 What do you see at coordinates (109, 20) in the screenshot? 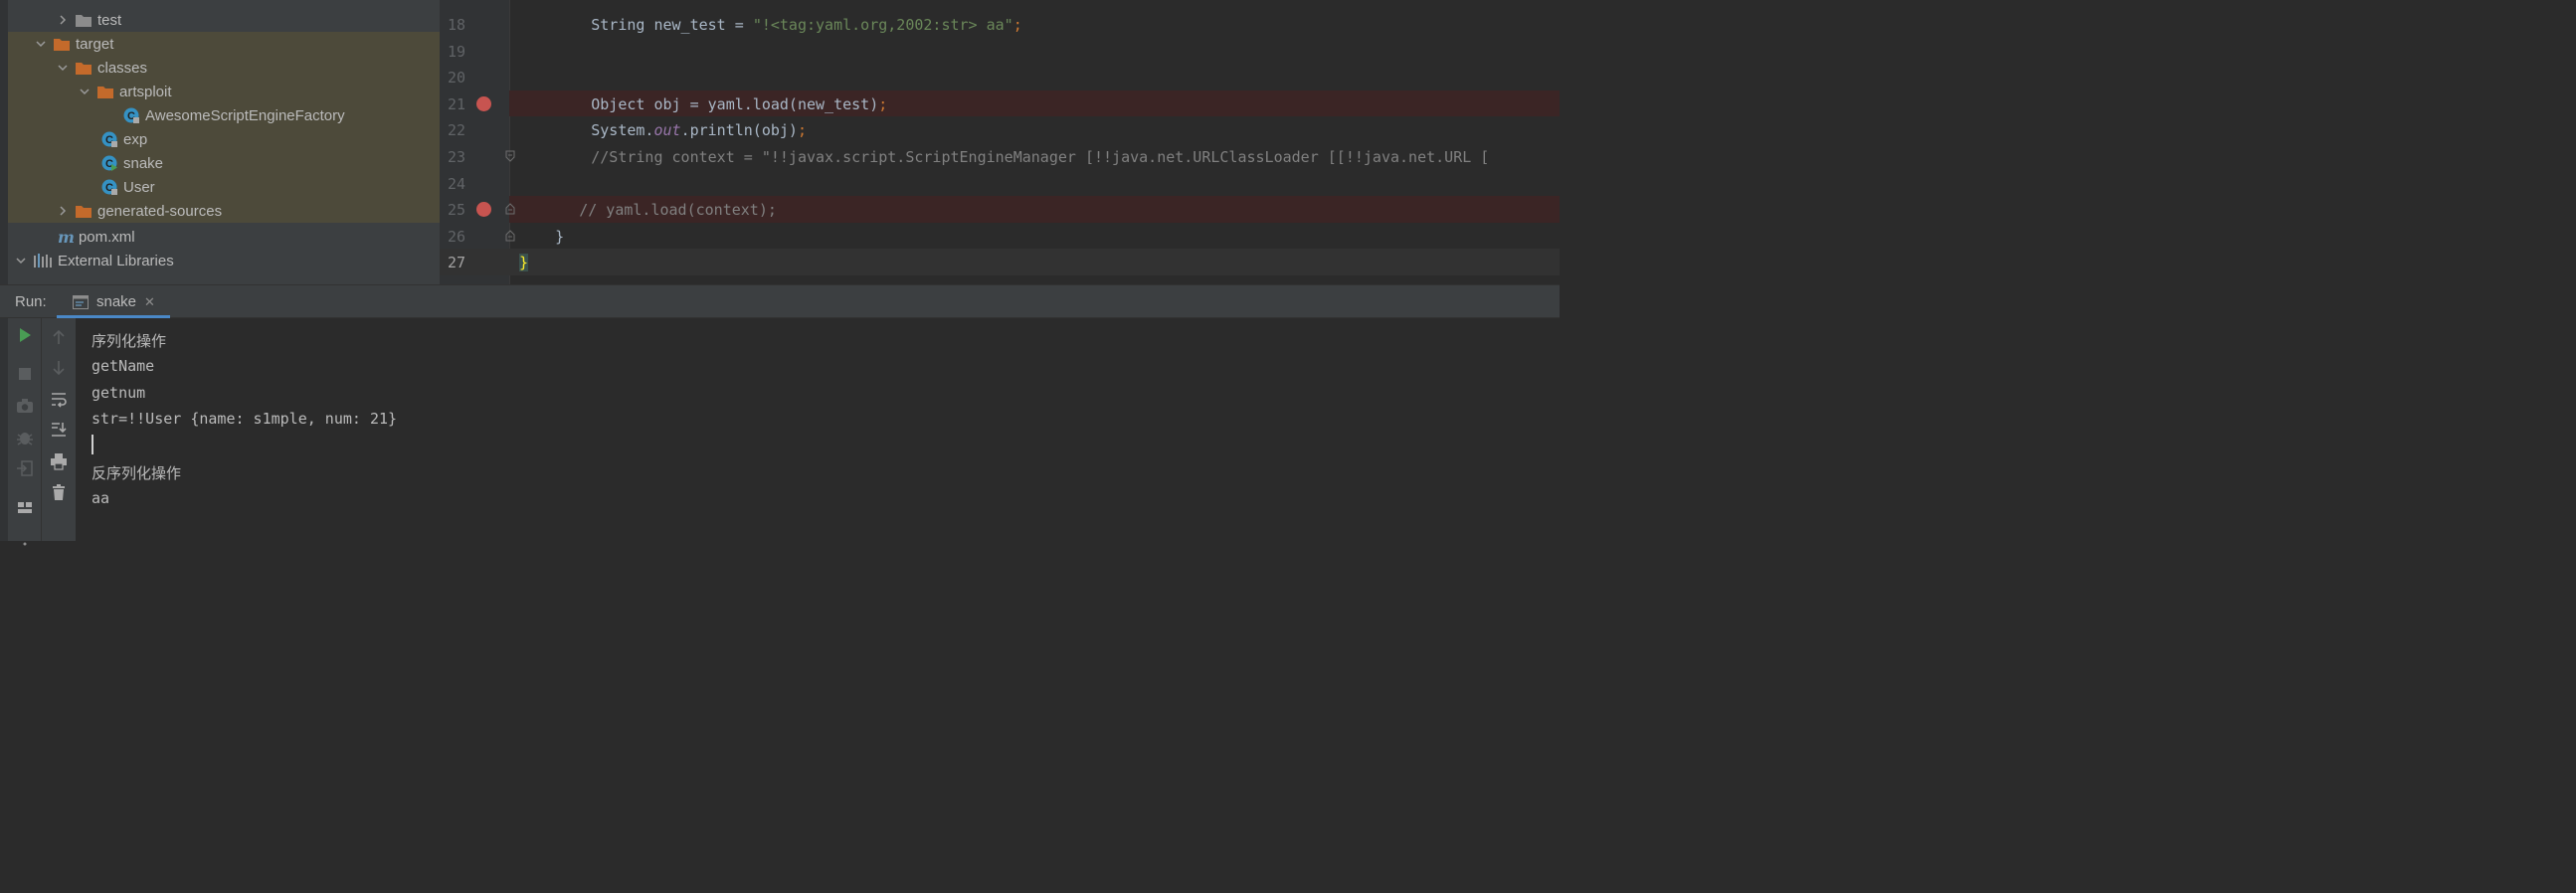
I see `tree-item-label: test` at bounding box center [109, 20].